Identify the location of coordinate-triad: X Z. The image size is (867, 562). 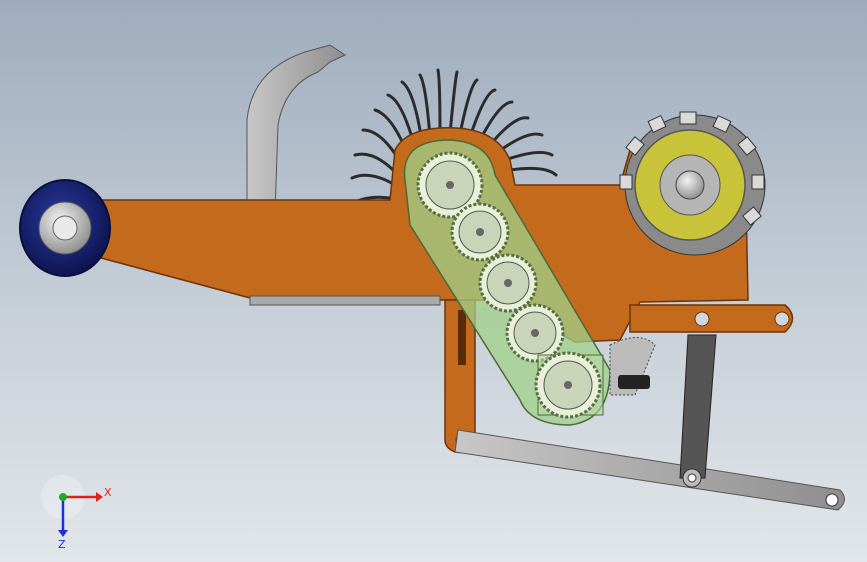
(76, 513).